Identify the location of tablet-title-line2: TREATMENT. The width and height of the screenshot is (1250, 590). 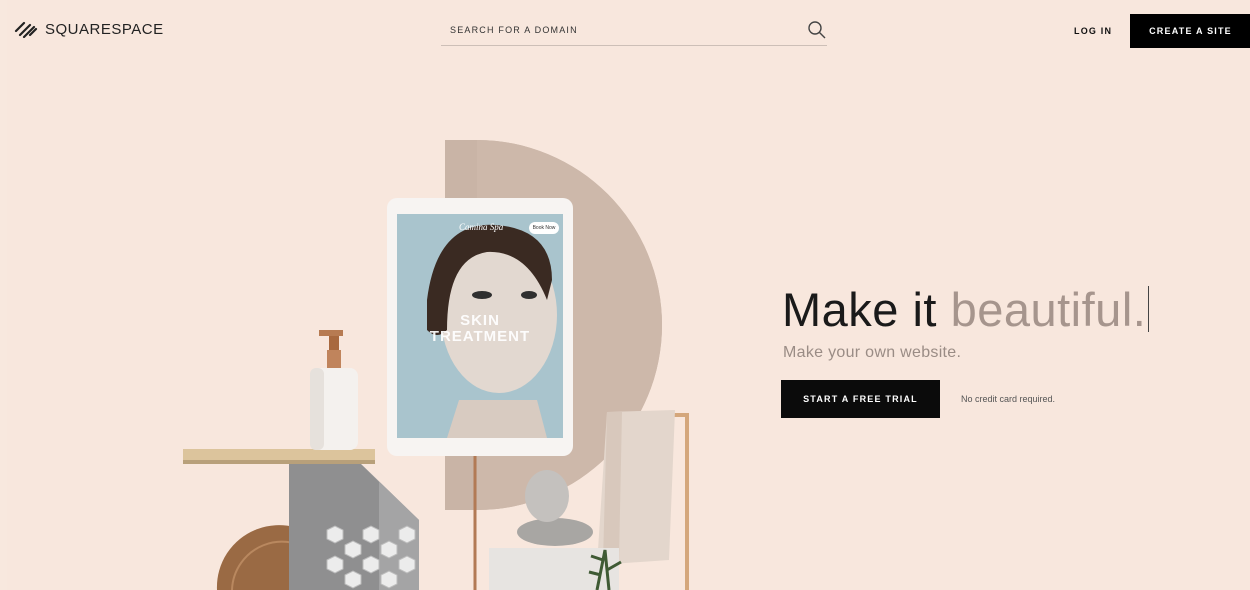
(480, 336).